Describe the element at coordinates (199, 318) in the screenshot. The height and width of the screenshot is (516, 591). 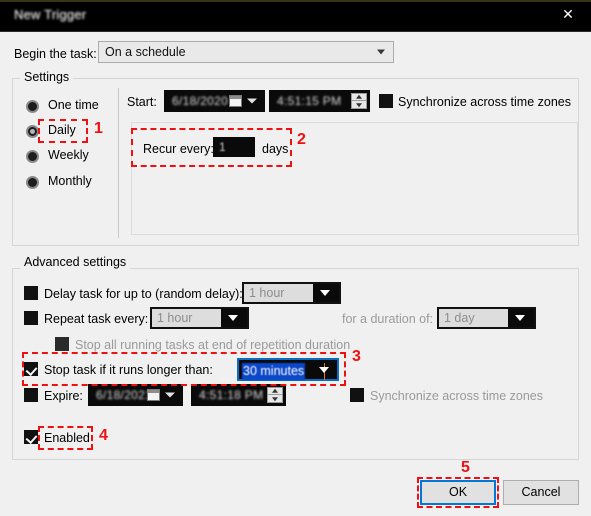
I see `repeat-task-dropdown: 1 hour` at that location.